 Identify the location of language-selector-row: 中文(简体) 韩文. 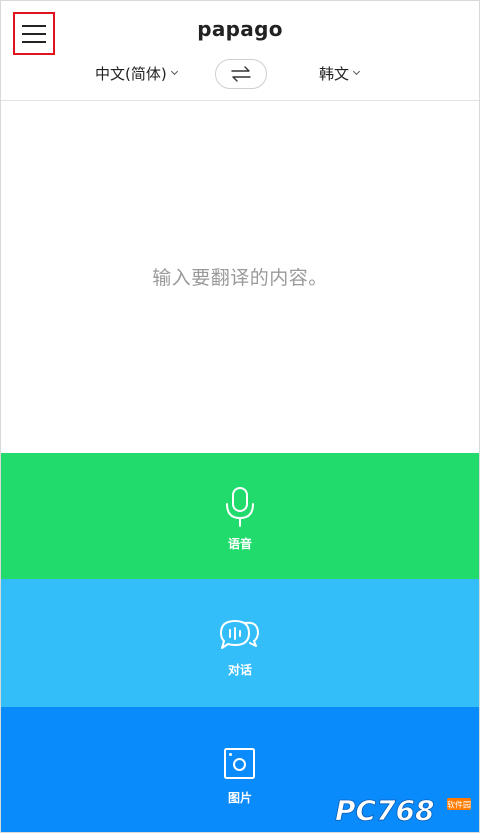
(240, 75).